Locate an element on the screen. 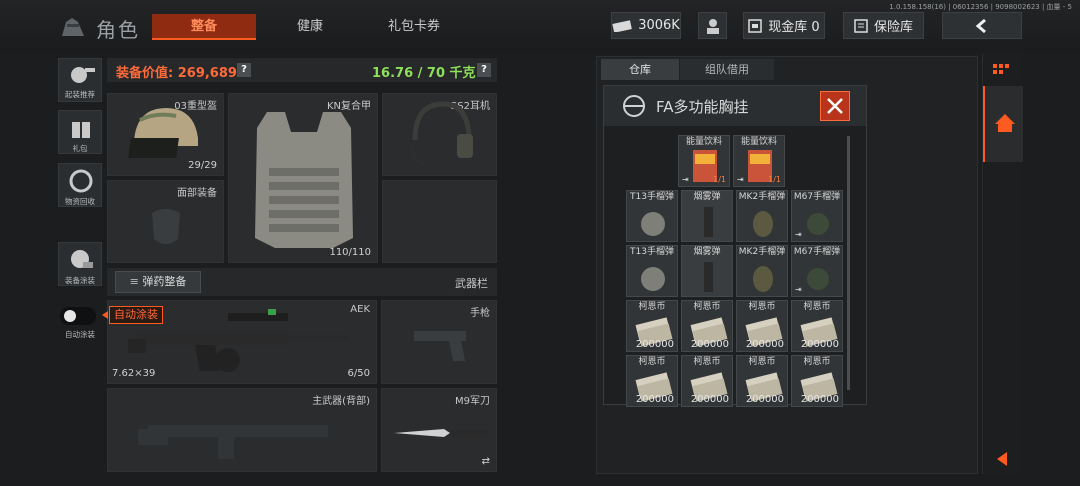 The width and height of the screenshot is (1080, 486). tab-loadout: 整备 is located at coordinates (204, 27).